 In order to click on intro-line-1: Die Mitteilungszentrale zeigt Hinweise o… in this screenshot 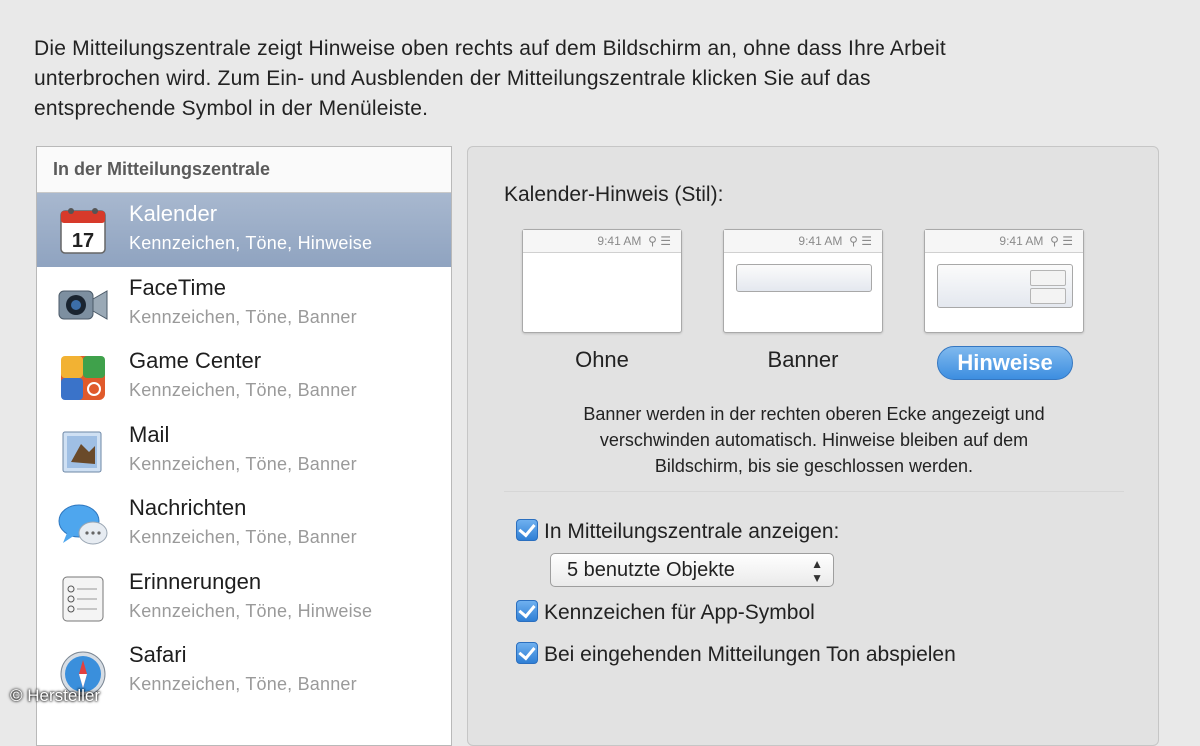, I will do `click(490, 48)`.